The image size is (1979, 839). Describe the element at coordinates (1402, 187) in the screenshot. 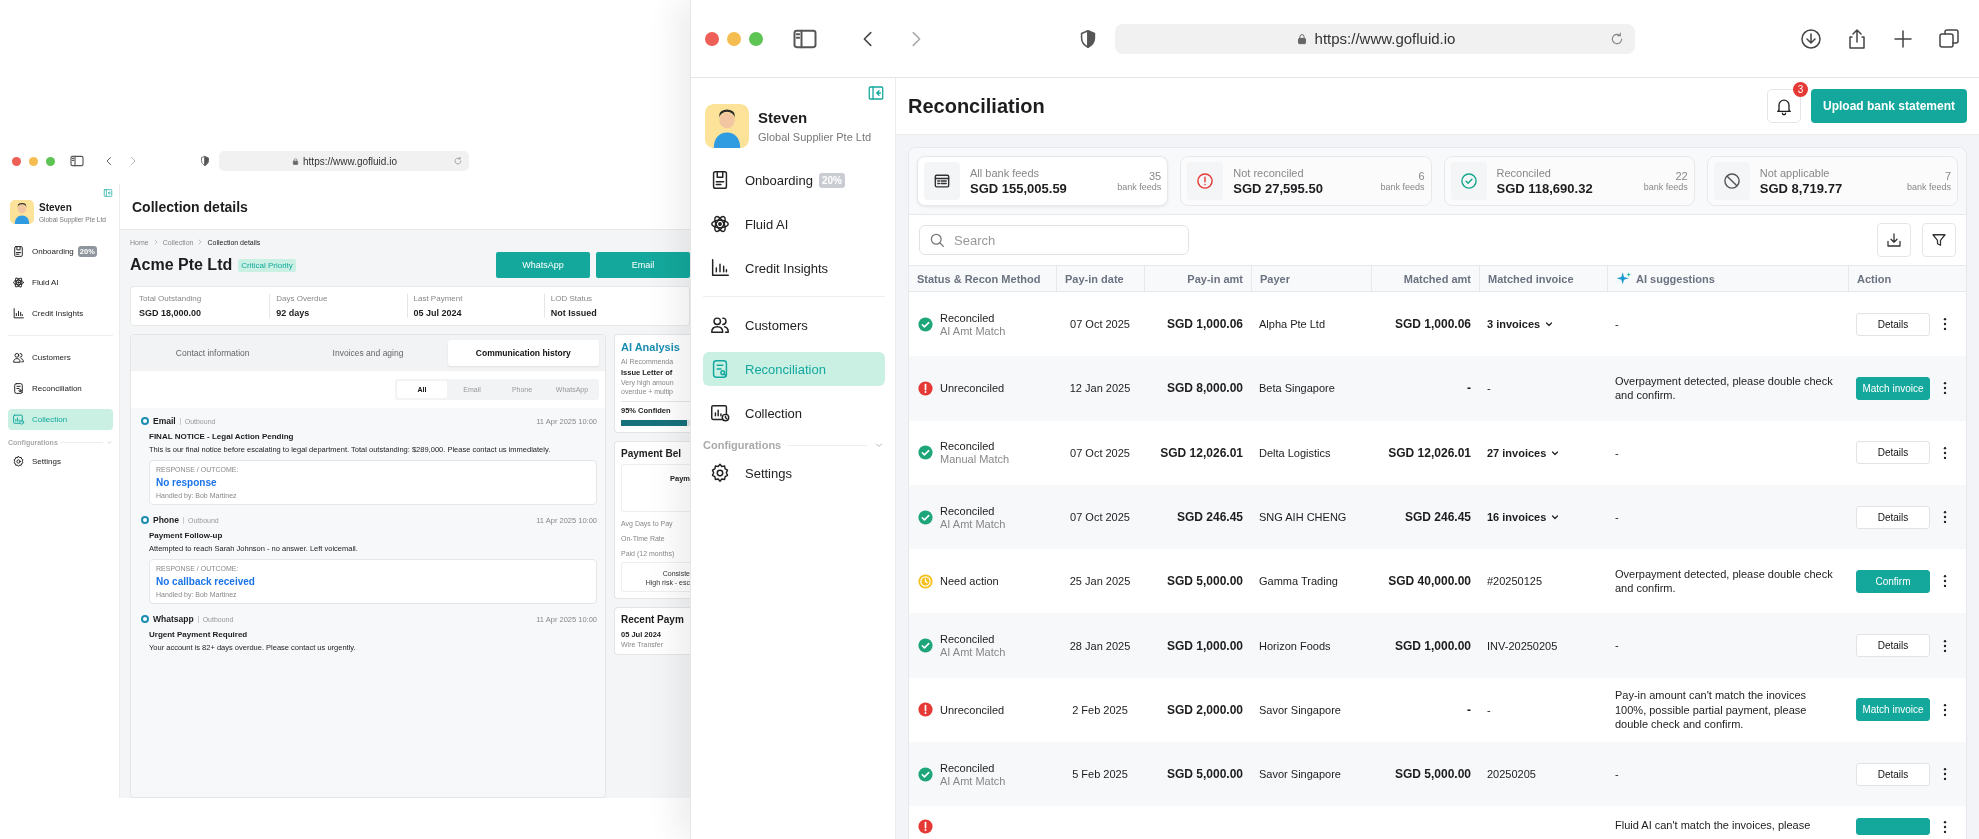

I see `feed-count-label: bank feeds` at that location.